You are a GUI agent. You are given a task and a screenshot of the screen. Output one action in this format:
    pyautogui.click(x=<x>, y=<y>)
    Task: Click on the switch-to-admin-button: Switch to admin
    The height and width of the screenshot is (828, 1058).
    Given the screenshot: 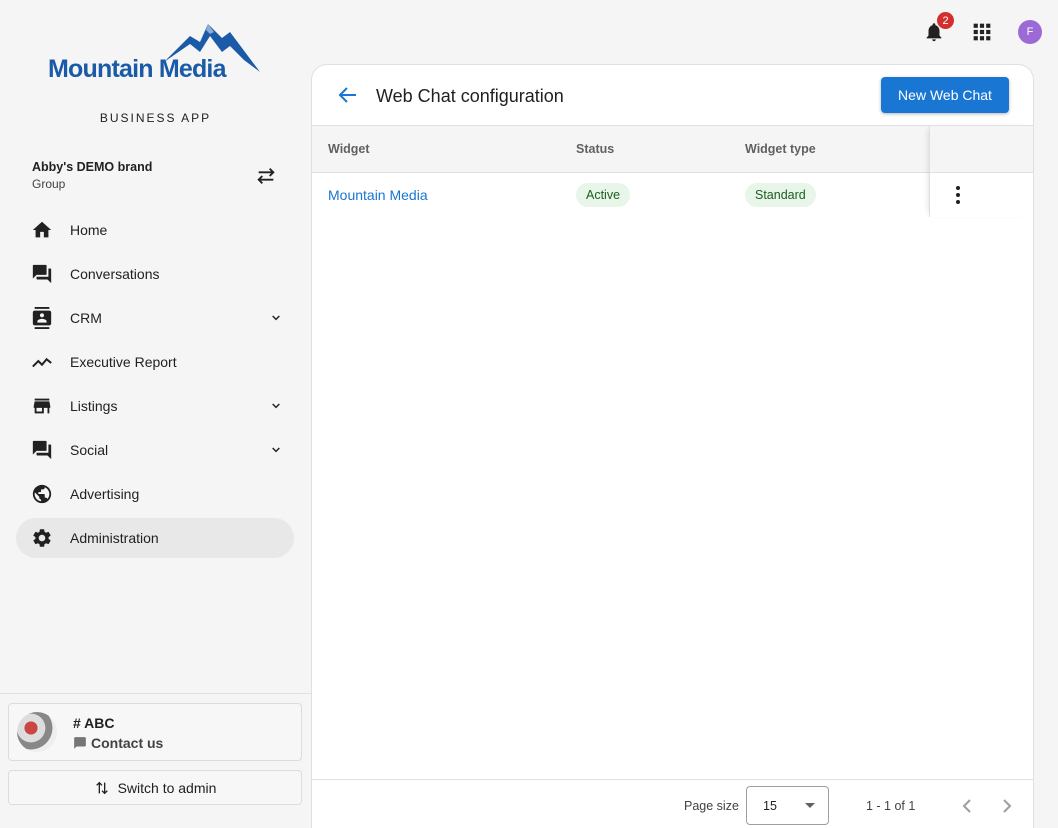 What is the action you would take?
    pyautogui.click(x=155, y=787)
    